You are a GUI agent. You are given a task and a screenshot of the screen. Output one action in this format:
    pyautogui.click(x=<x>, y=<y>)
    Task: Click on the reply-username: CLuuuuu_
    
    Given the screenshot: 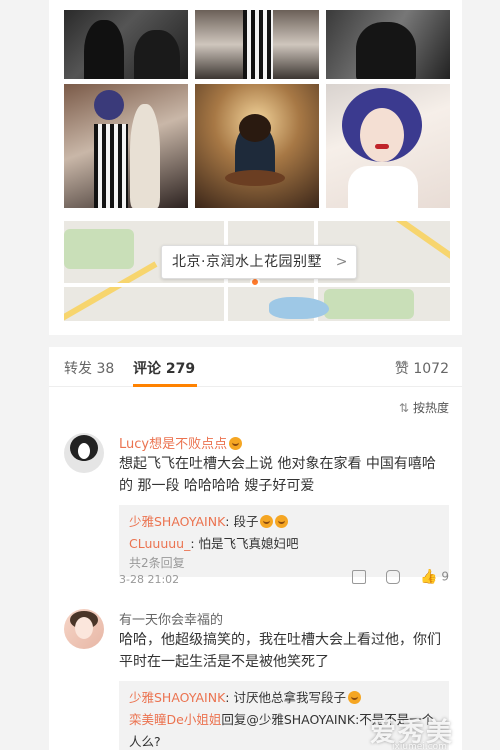 What is the action you would take?
    pyautogui.click(x=159, y=543)
    